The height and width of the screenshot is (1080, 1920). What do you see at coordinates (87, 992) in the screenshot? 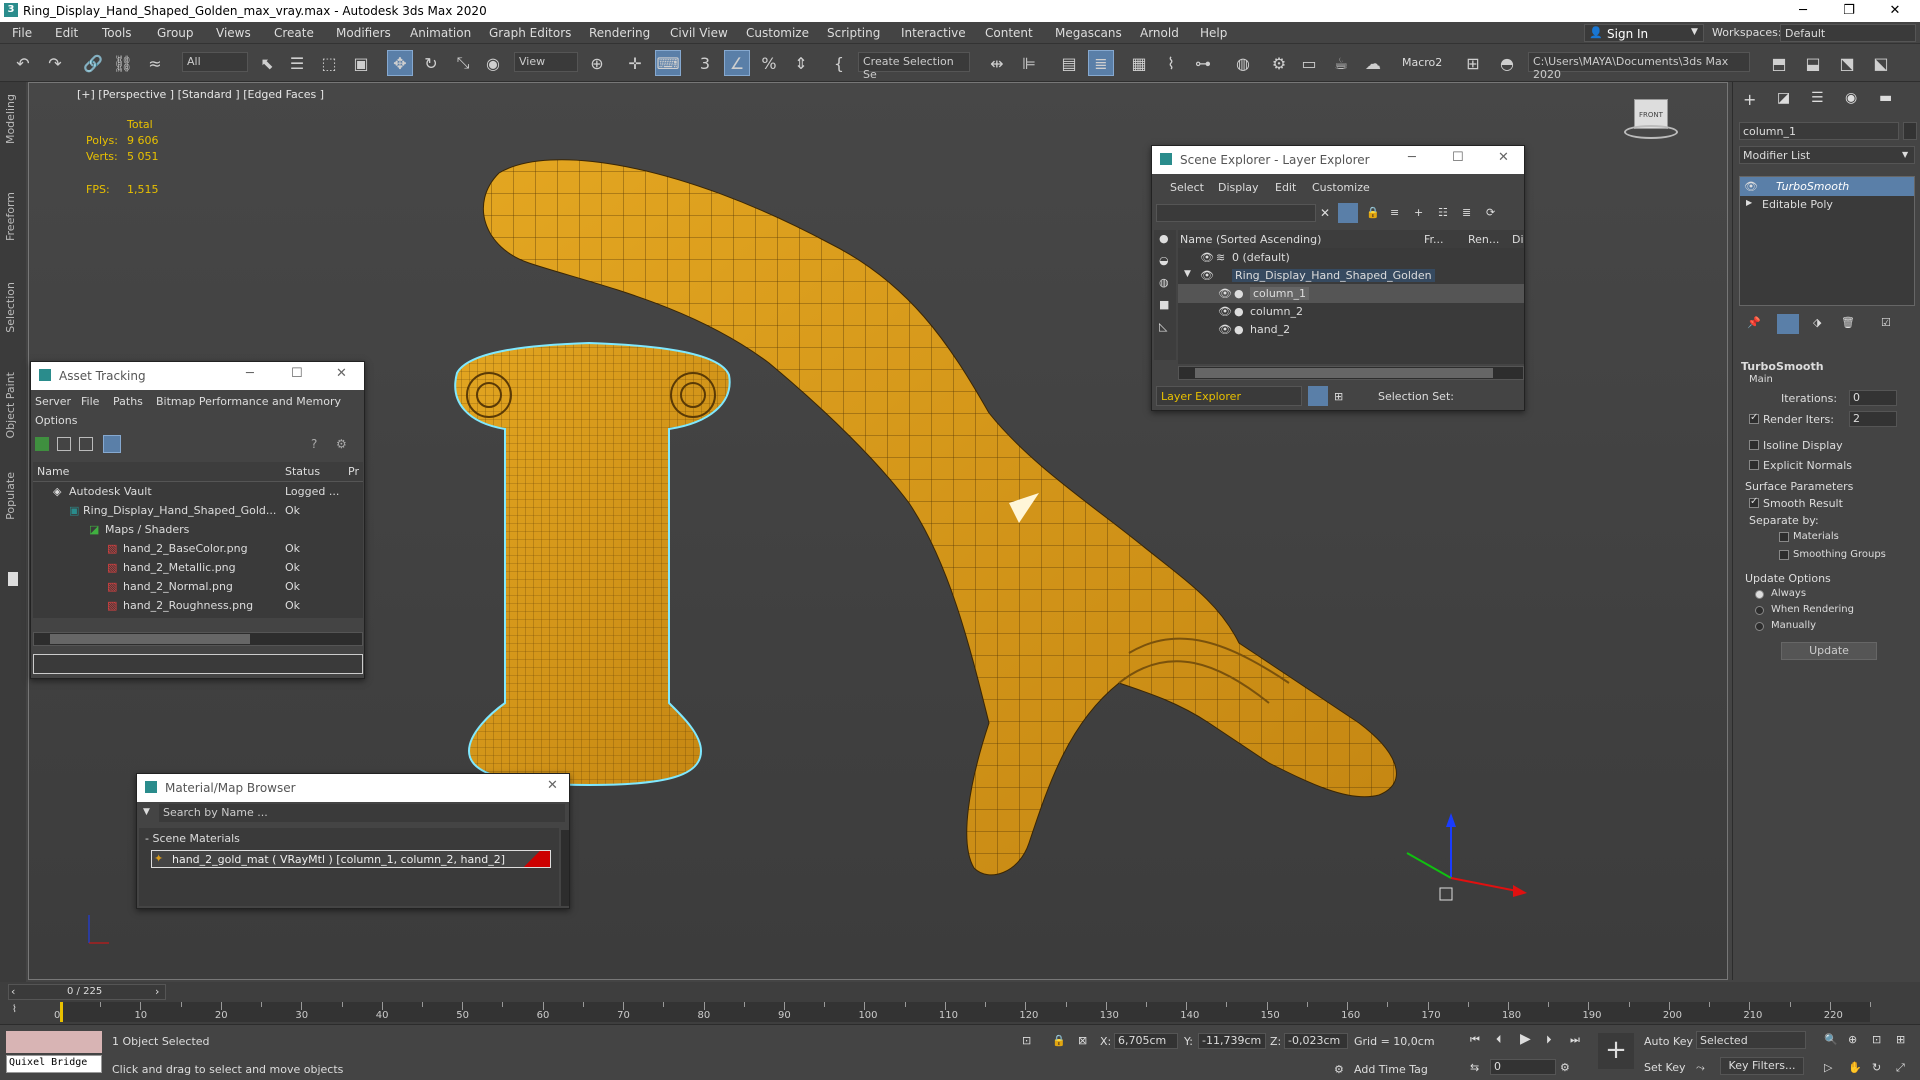
I see `time-slider: ‹ 0 / 225 ›` at bounding box center [87, 992].